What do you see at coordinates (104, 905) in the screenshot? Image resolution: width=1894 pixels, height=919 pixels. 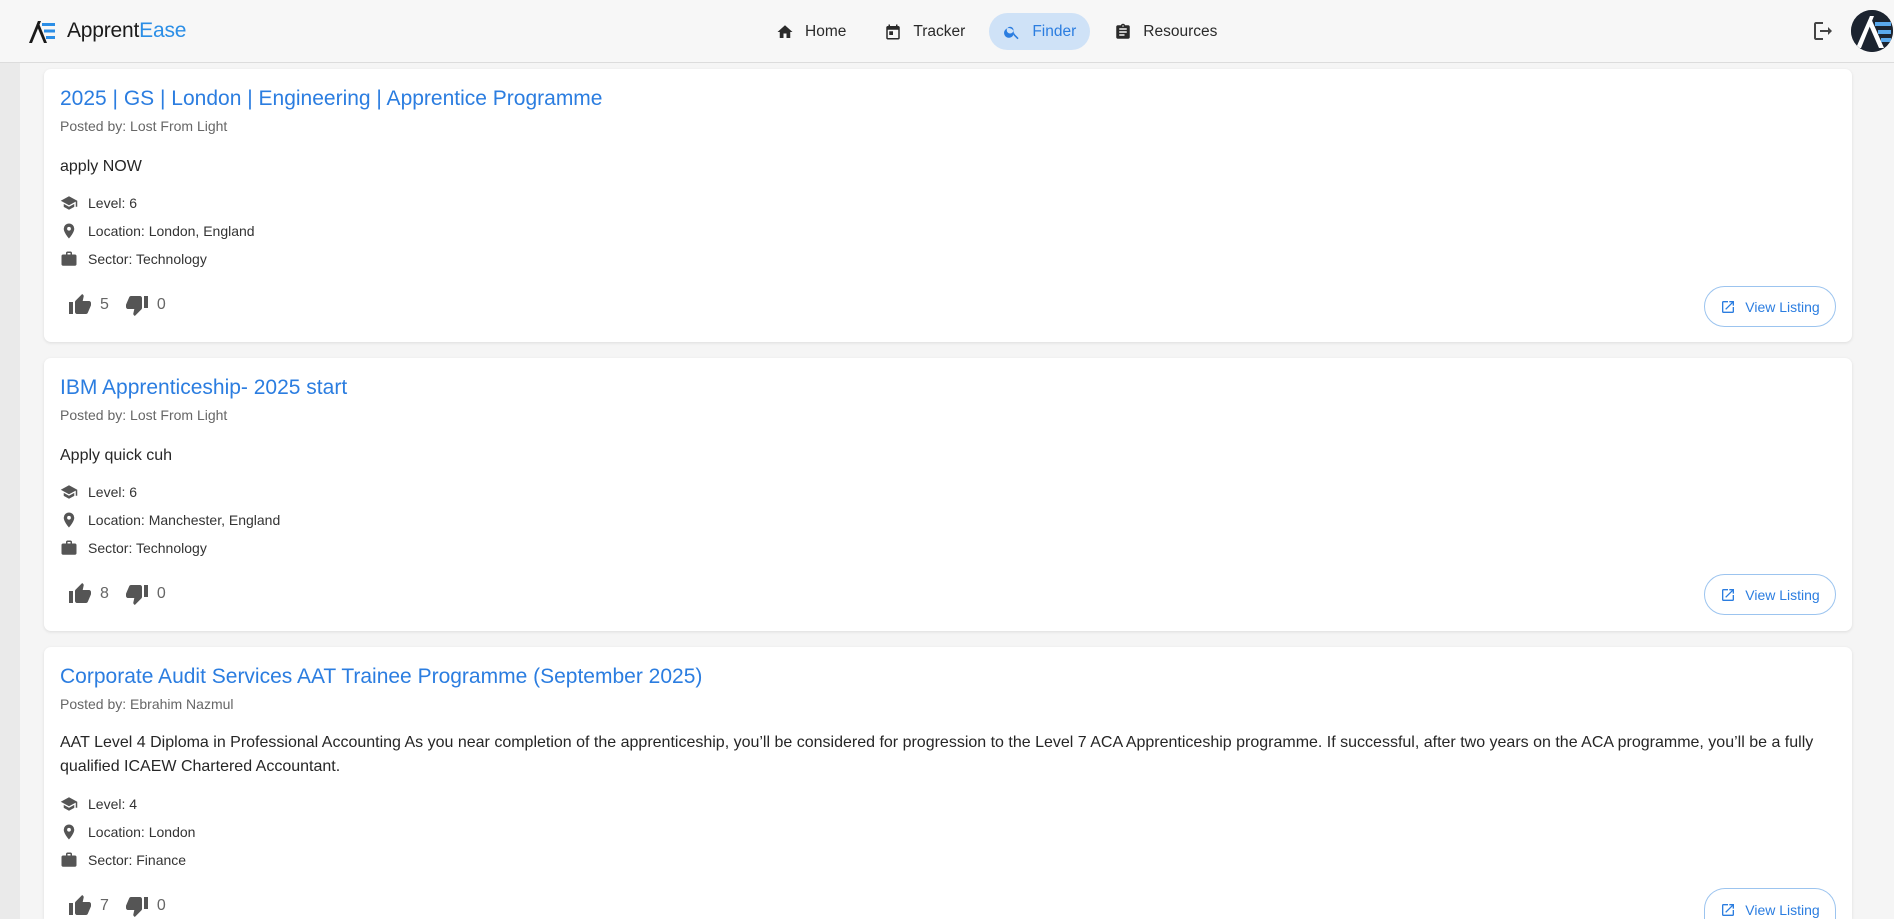 I see `upvote-count: 7` at bounding box center [104, 905].